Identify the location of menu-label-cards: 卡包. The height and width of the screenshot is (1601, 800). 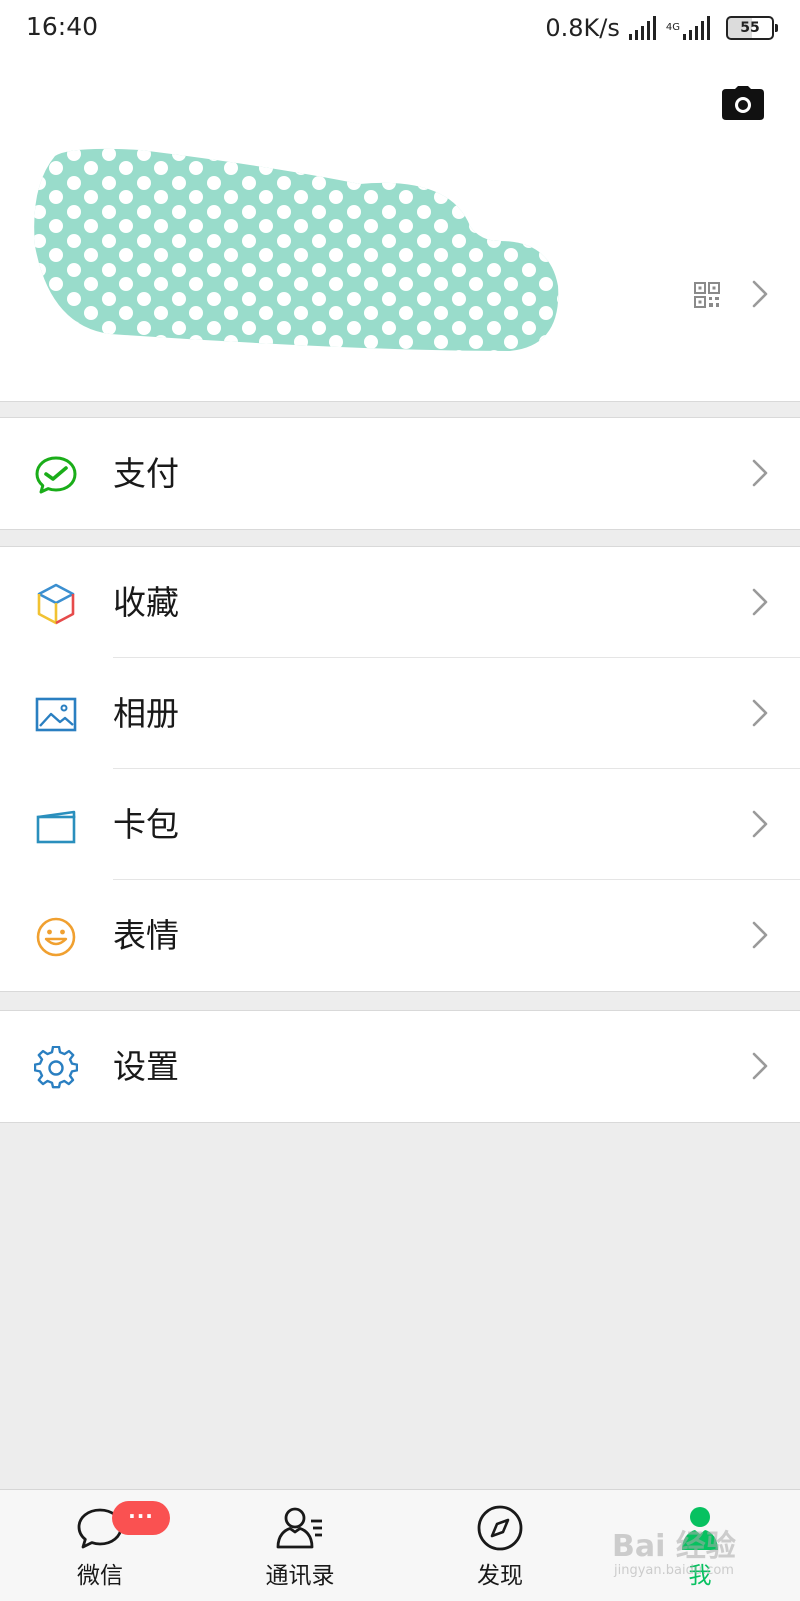
(146, 824).